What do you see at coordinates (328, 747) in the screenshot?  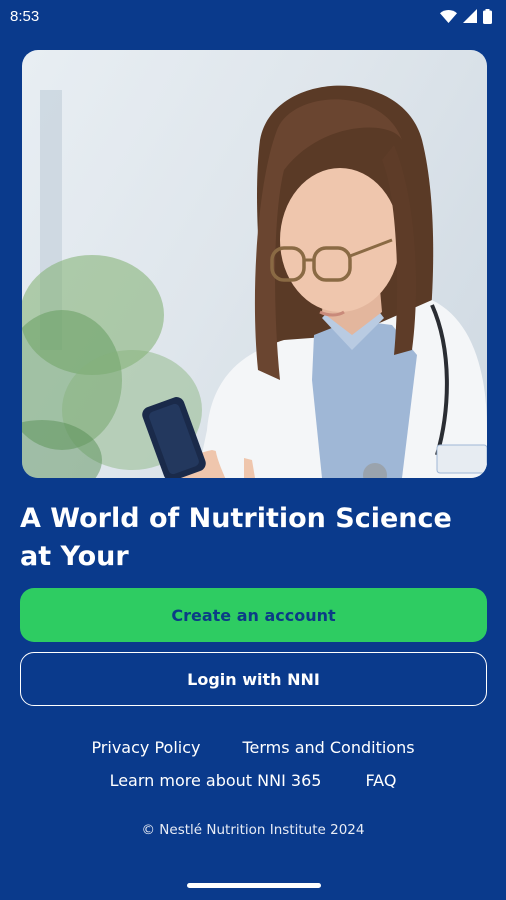 I see `terms-and-conditions-link: Terms and Conditions` at bounding box center [328, 747].